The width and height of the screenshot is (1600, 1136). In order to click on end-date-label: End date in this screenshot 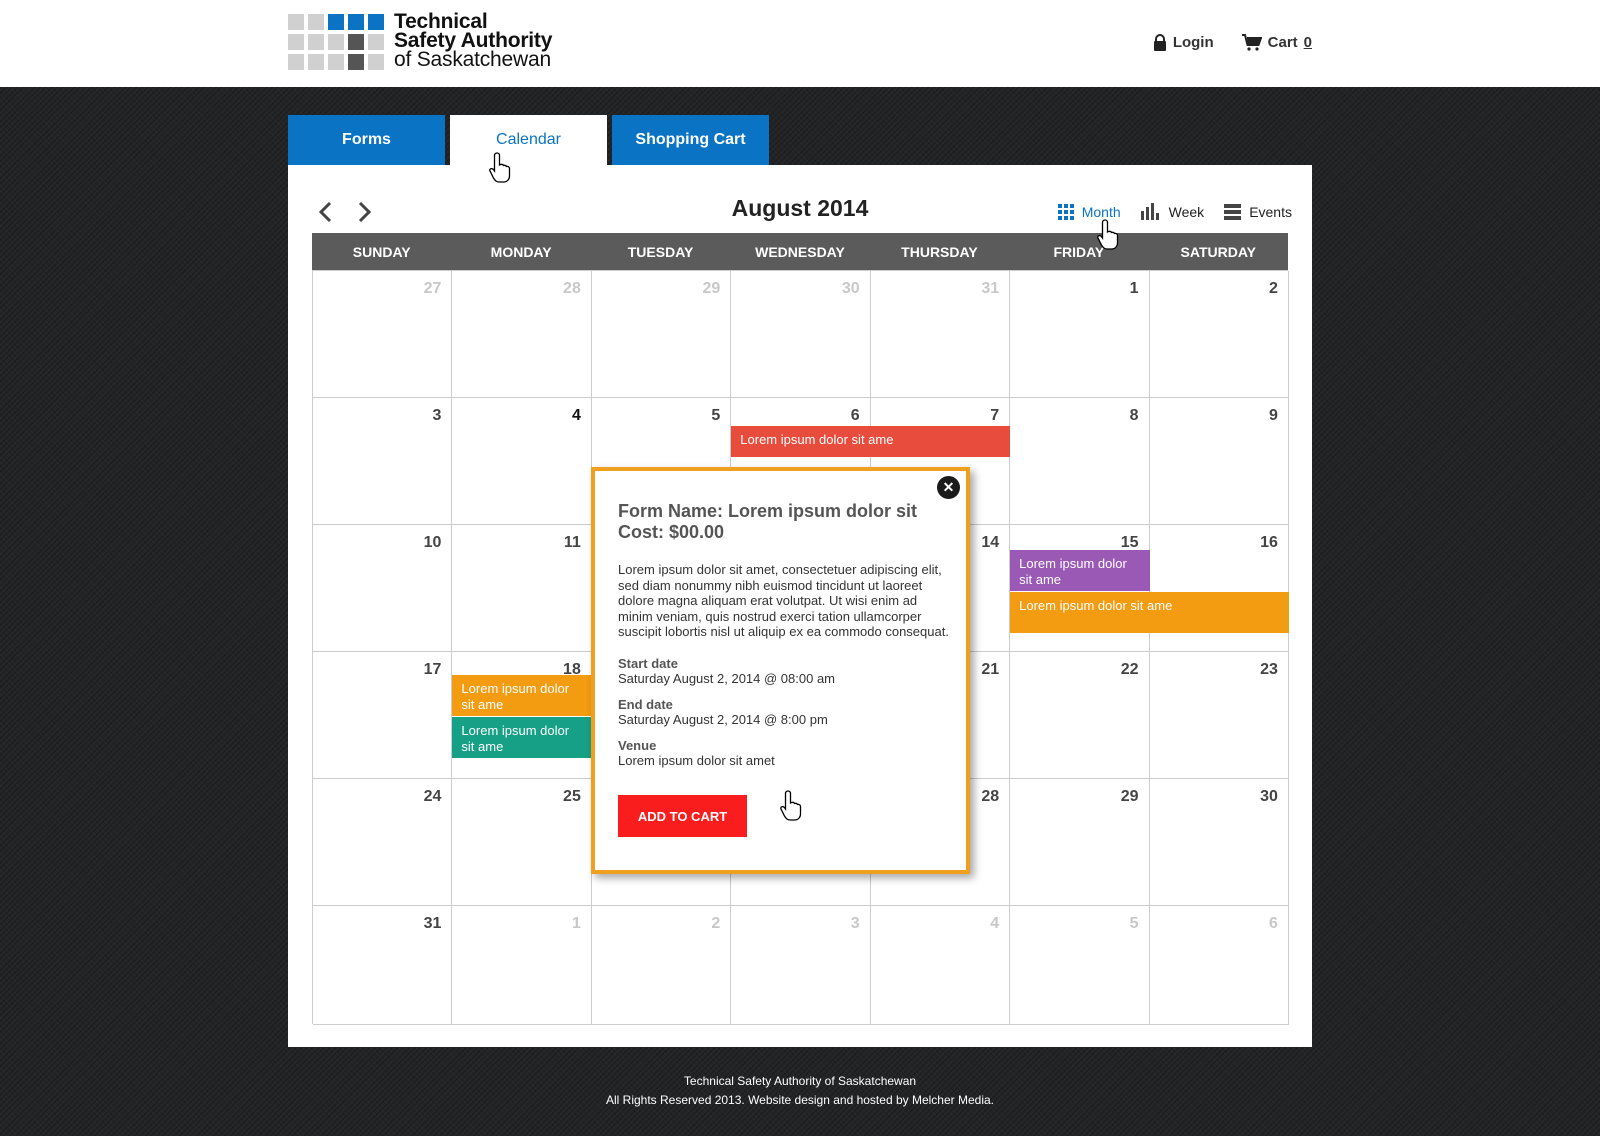, I will do `click(645, 704)`.